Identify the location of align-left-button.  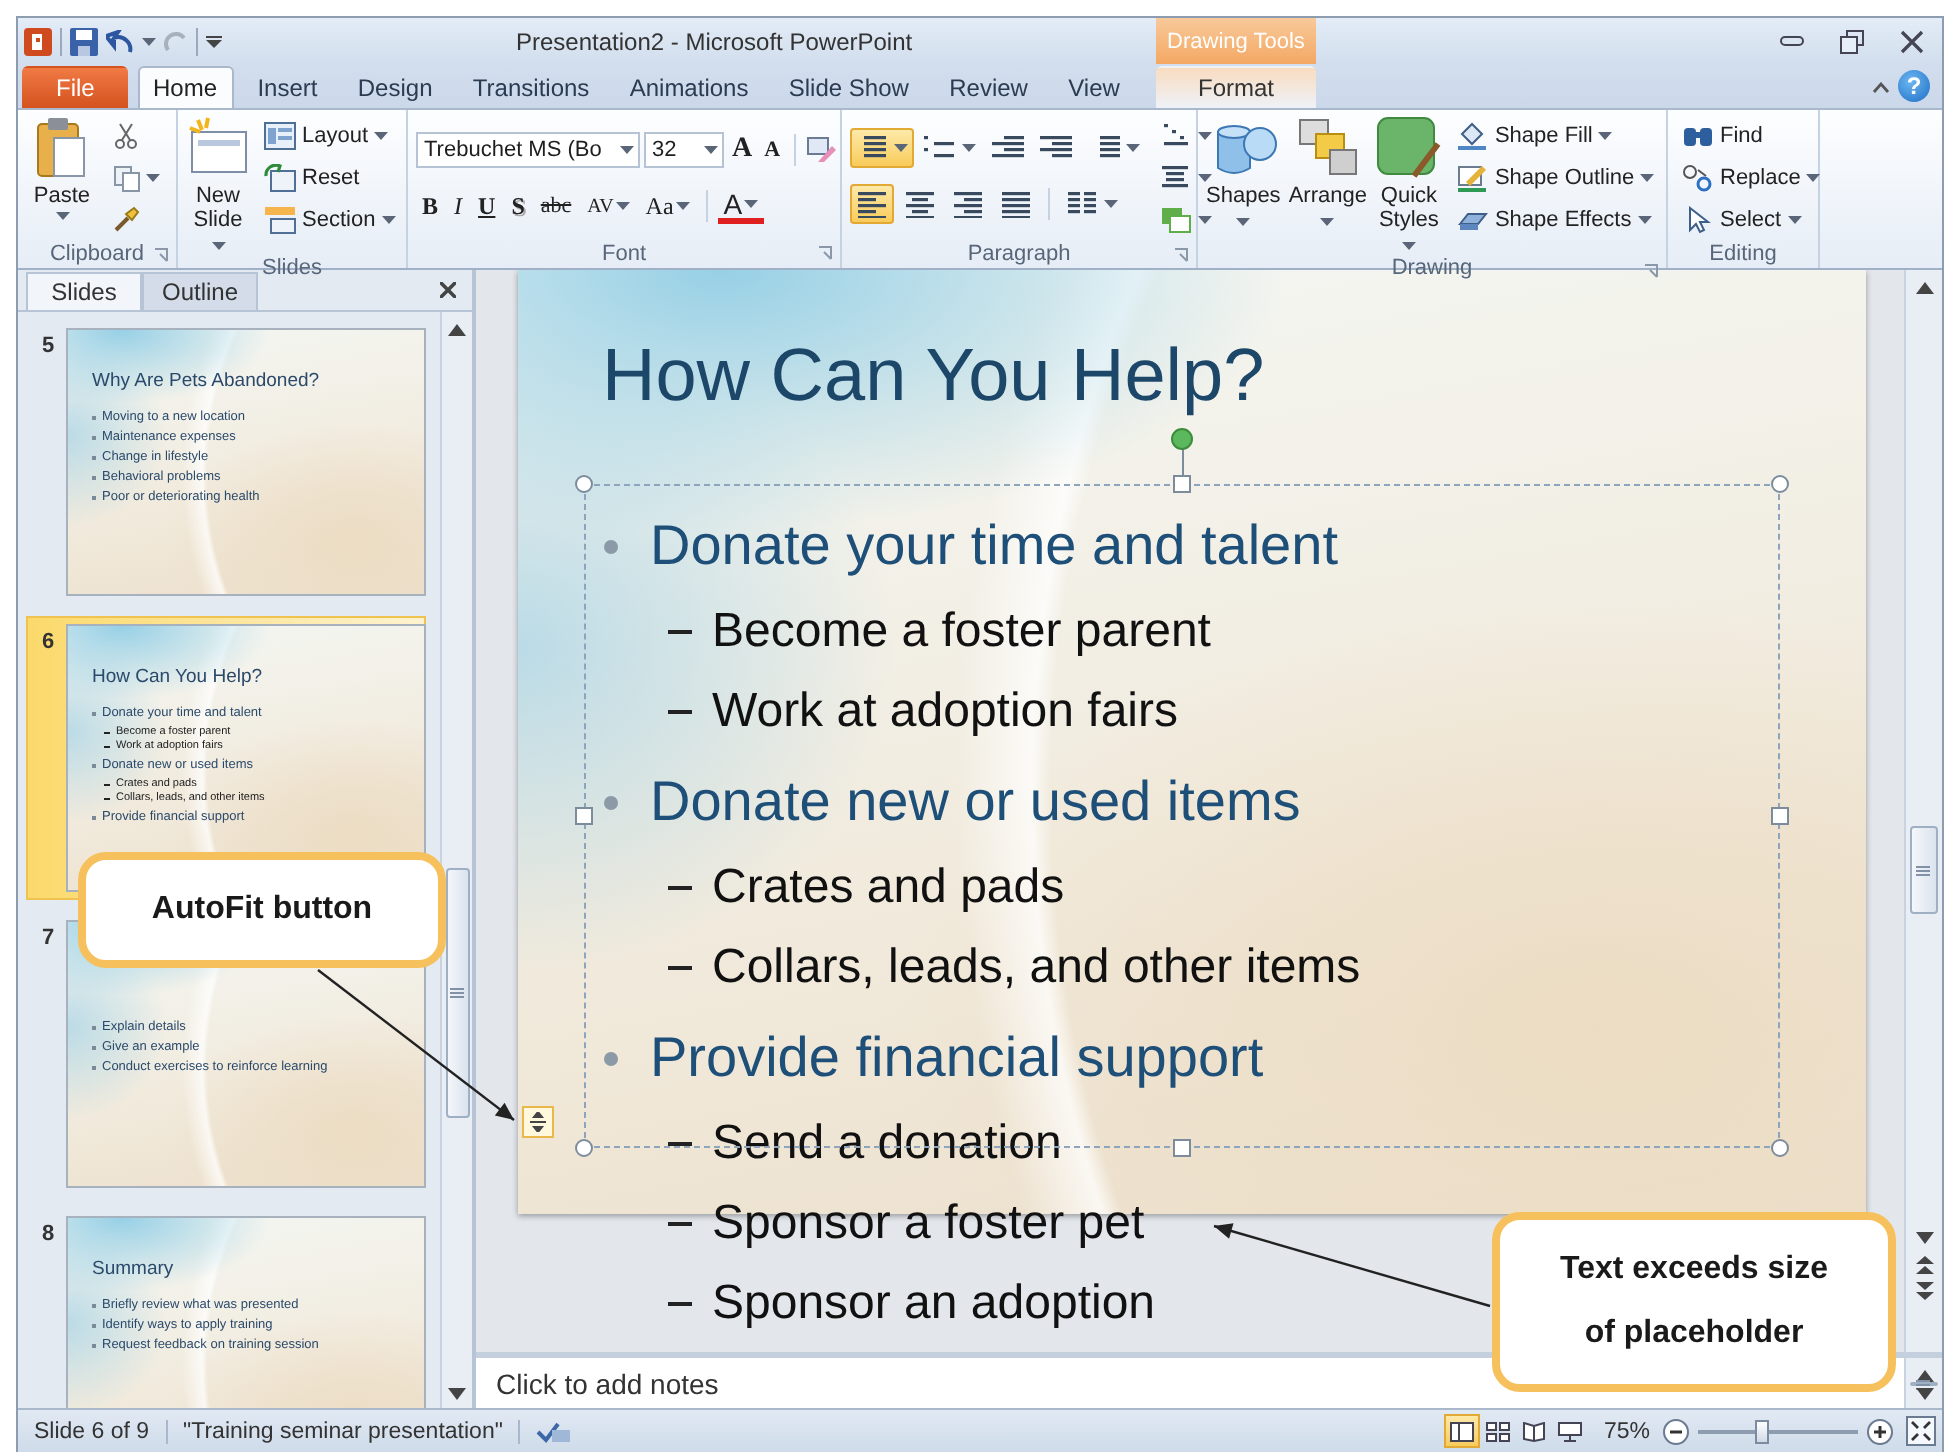
(872, 204).